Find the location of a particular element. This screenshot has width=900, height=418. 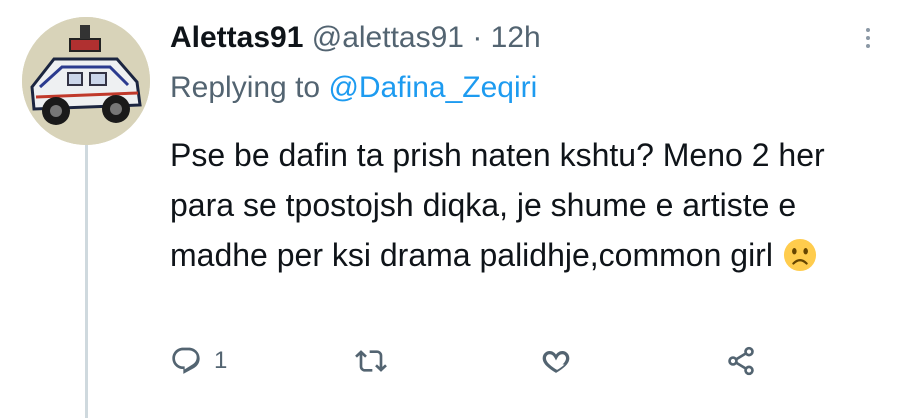

reply-button: 1 is located at coordinates (198, 361).